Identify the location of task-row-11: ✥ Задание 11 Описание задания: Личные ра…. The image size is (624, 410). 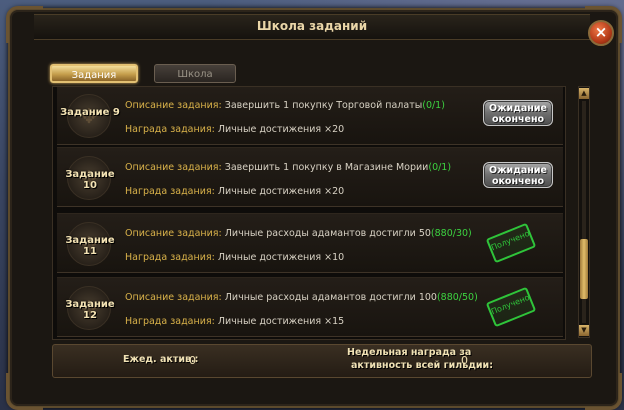
(310, 243).